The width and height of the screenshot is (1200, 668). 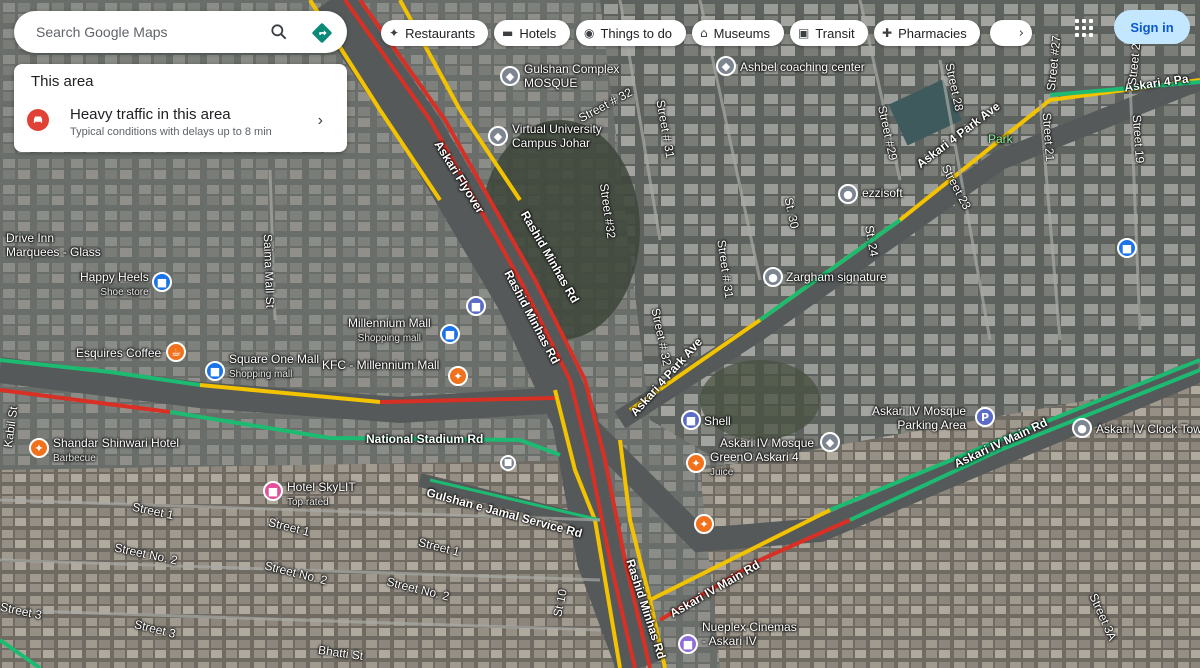 I want to click on place-label: KFC - Millennium Mall, so click(x=380, y=365).